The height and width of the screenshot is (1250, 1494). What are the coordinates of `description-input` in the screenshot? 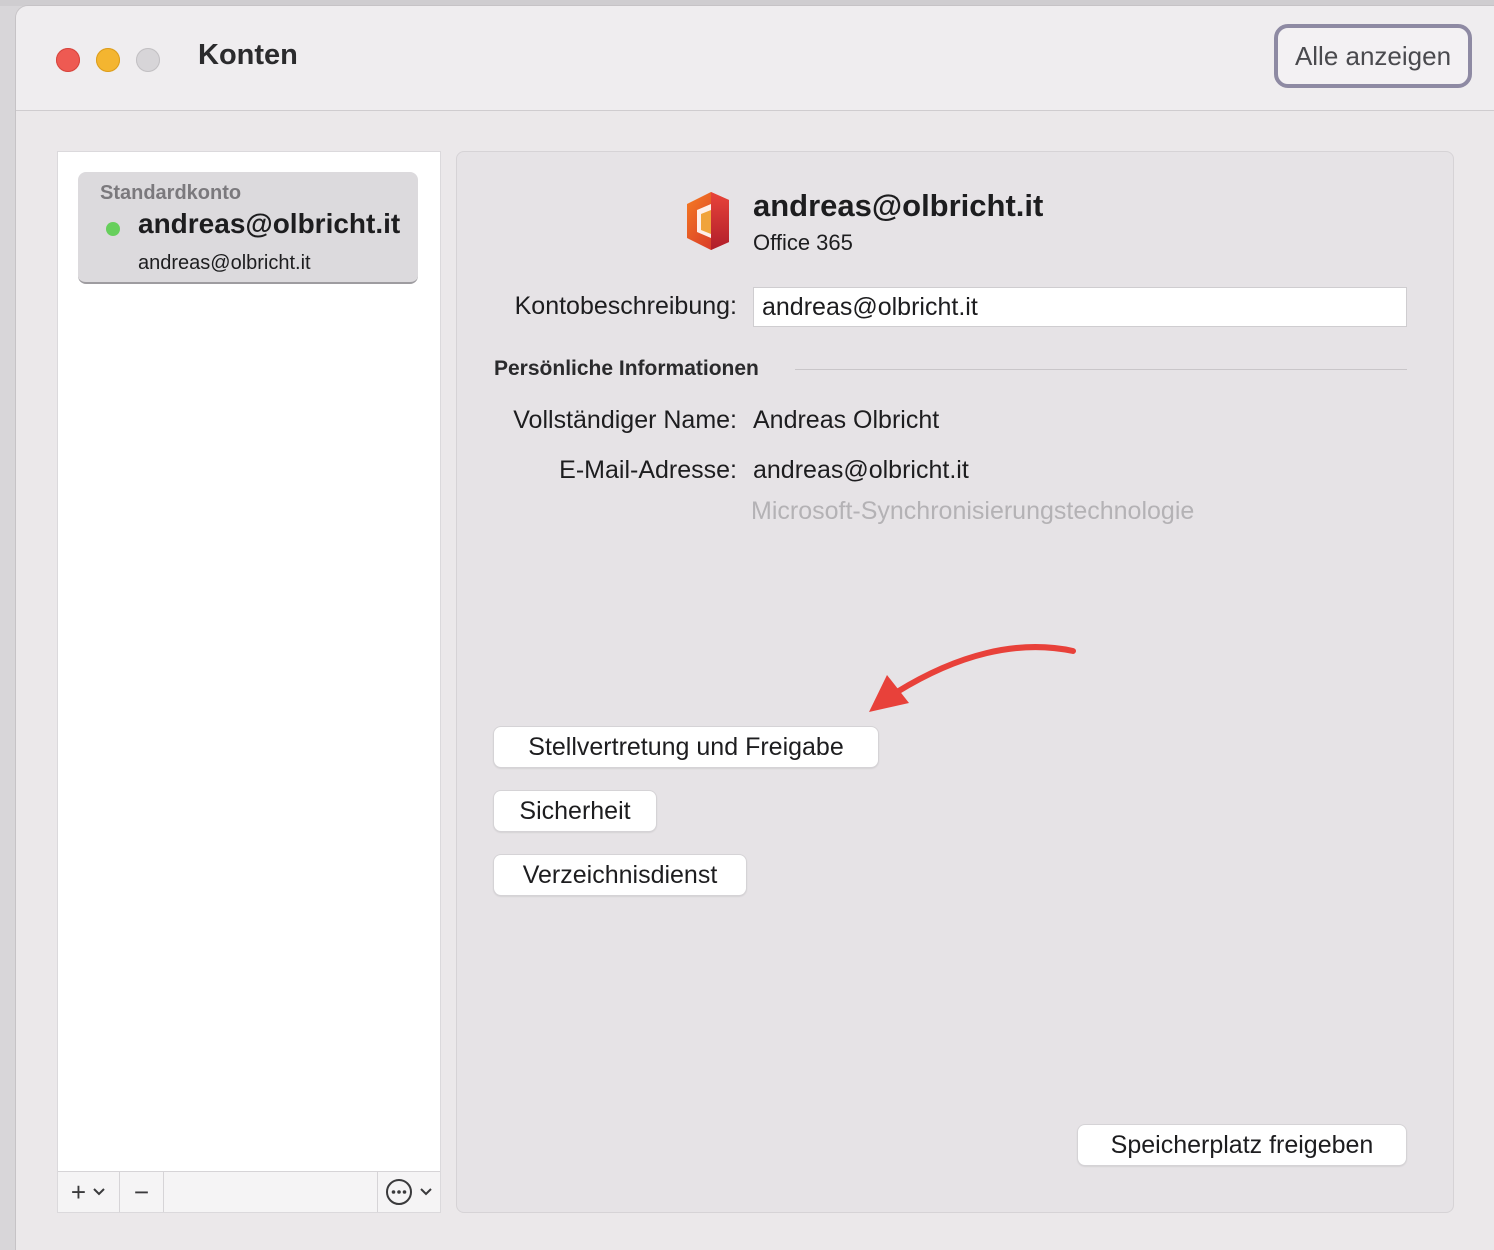 It's located at (1080, 307).